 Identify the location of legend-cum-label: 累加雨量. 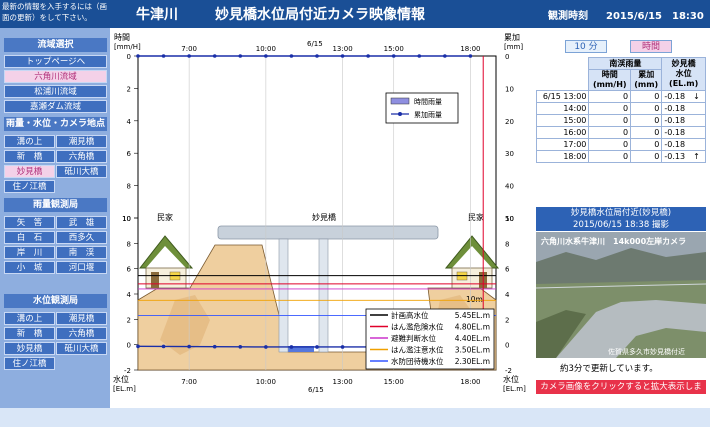
(428, 114).